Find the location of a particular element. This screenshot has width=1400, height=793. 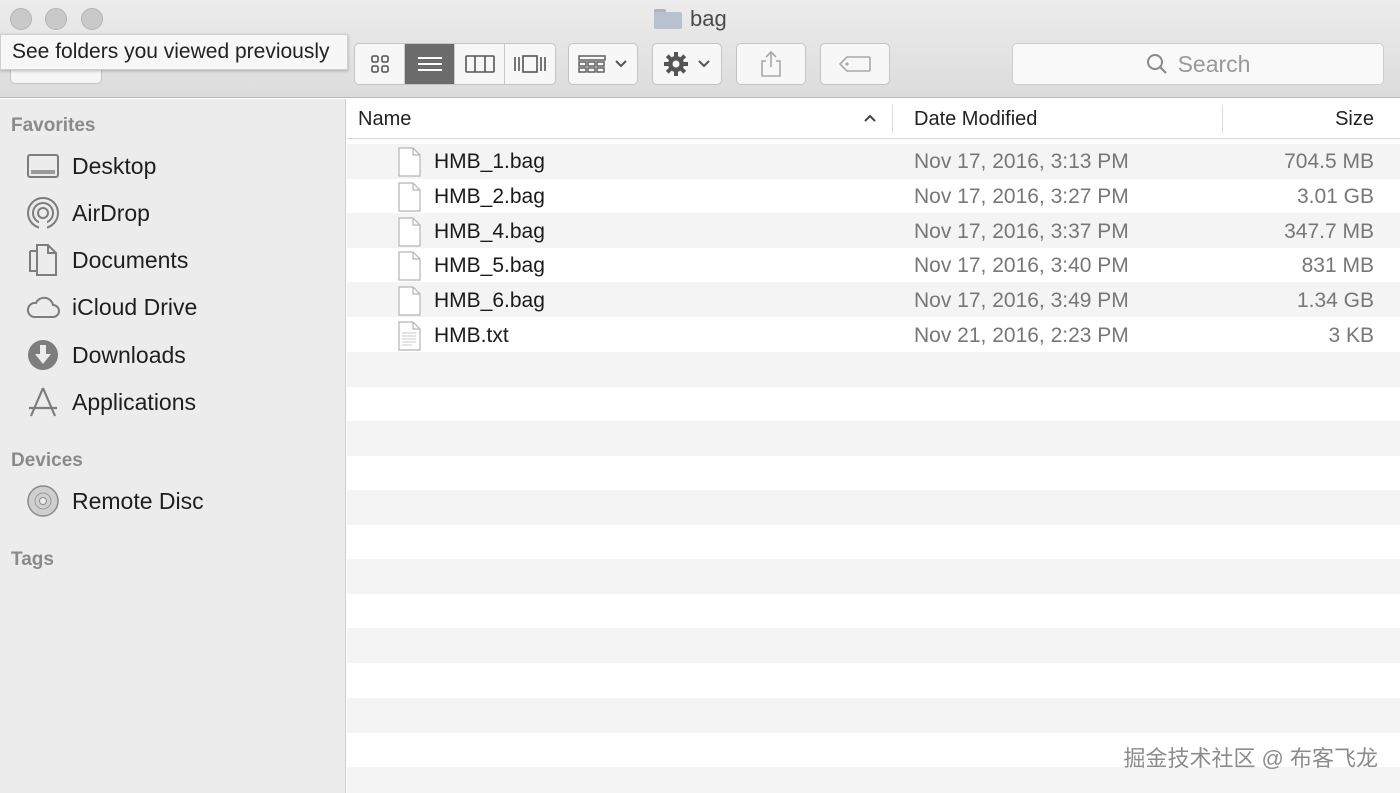

list-view-button is located at coordinates (430, 64).